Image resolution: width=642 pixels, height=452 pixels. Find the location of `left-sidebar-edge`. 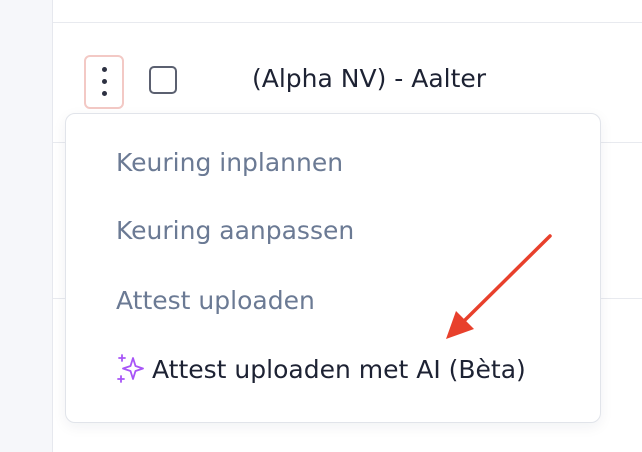

left-sidebar-edge is located at coordinates (26, 226).